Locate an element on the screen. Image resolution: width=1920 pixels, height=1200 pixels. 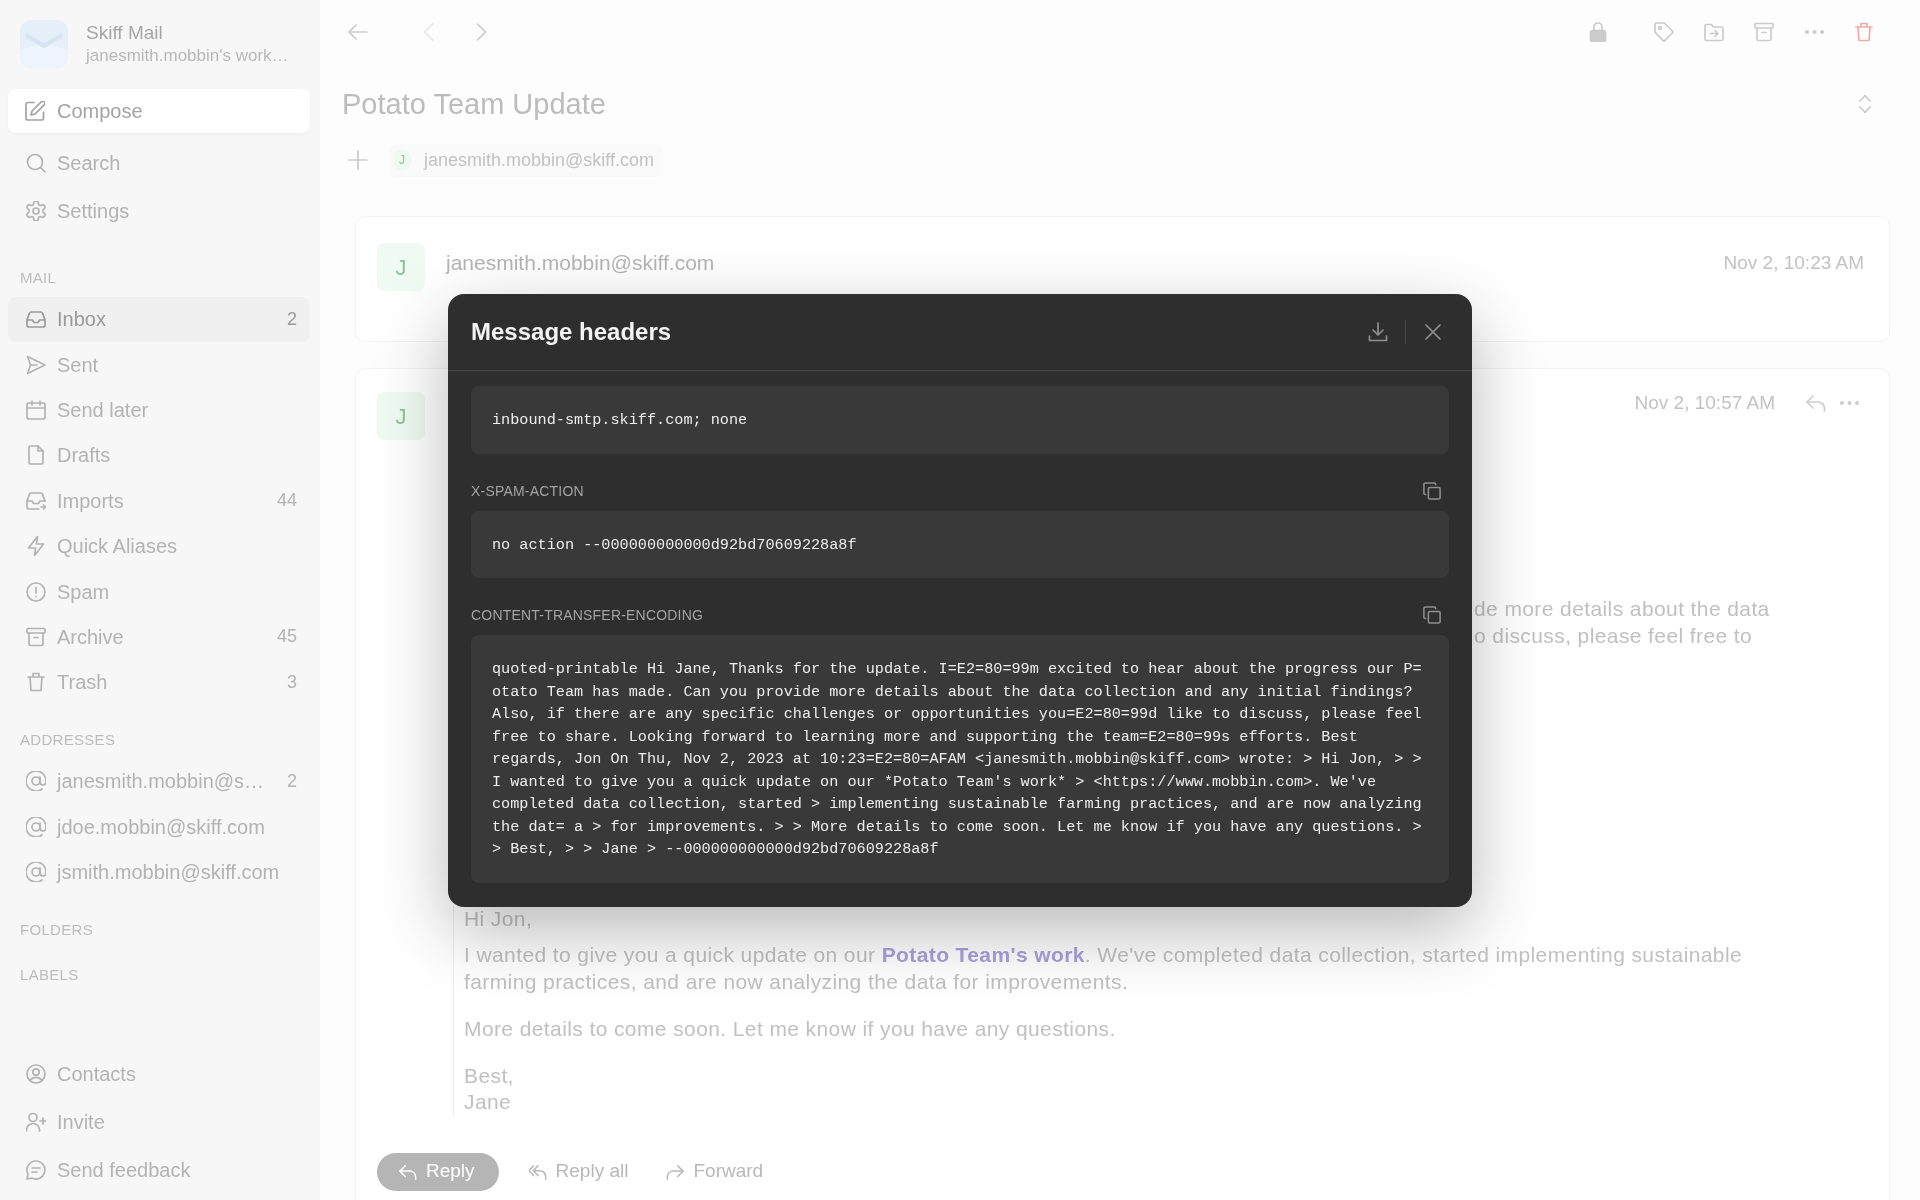
folder-arrow-icon is located at coordinates (1714, 32).